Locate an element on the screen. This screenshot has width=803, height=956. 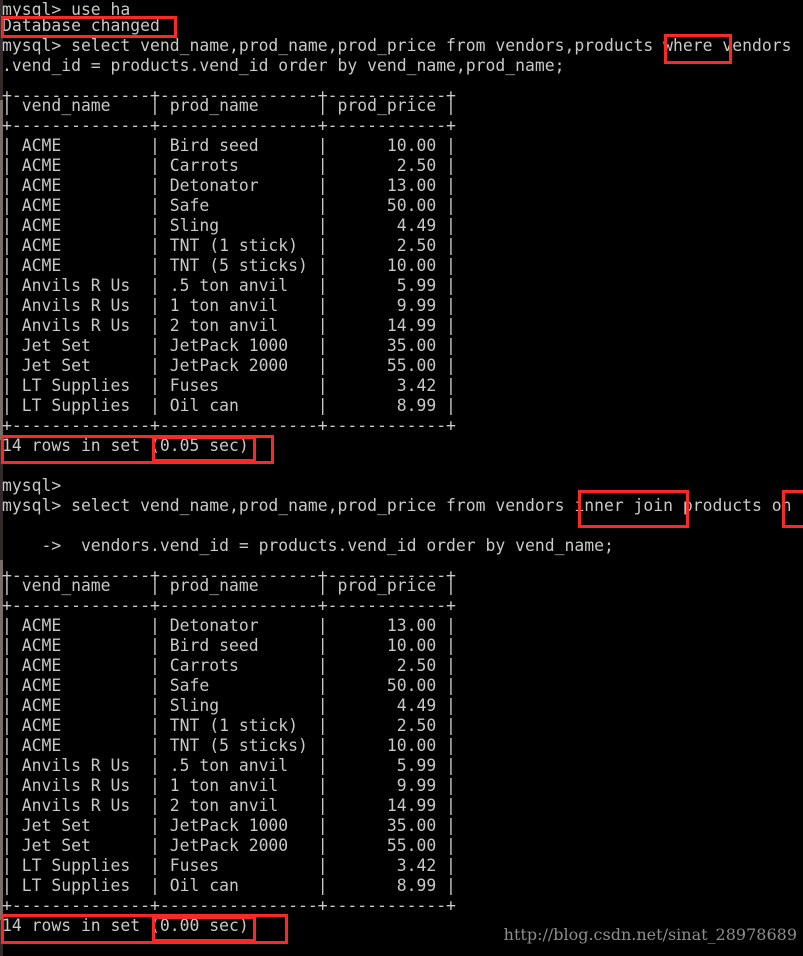
watermark-text: http://blog.csdn.net/sinat_28978689 is located at coordinates (650, 934).